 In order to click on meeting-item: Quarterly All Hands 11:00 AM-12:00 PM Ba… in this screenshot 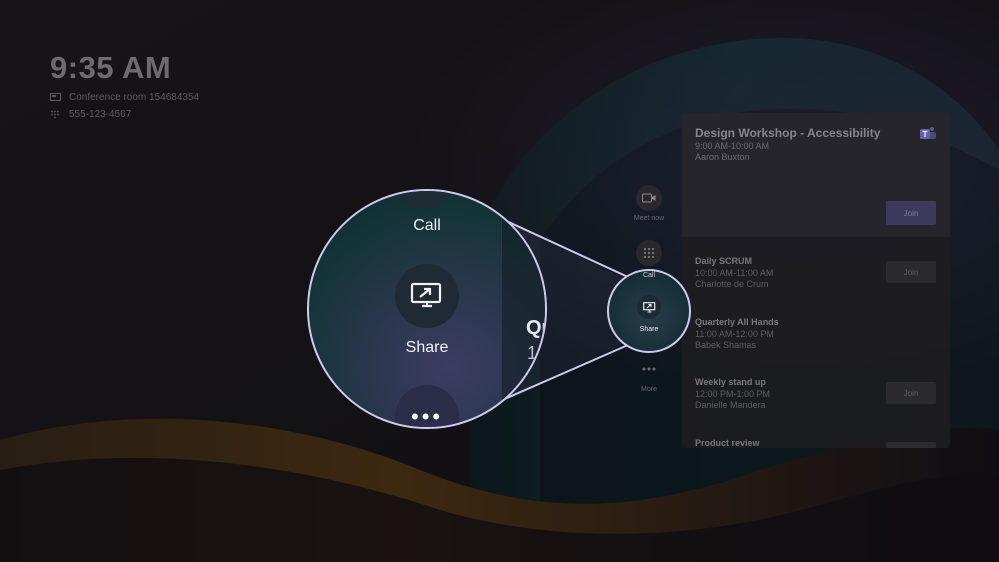, I will do `click(817, 333)`.